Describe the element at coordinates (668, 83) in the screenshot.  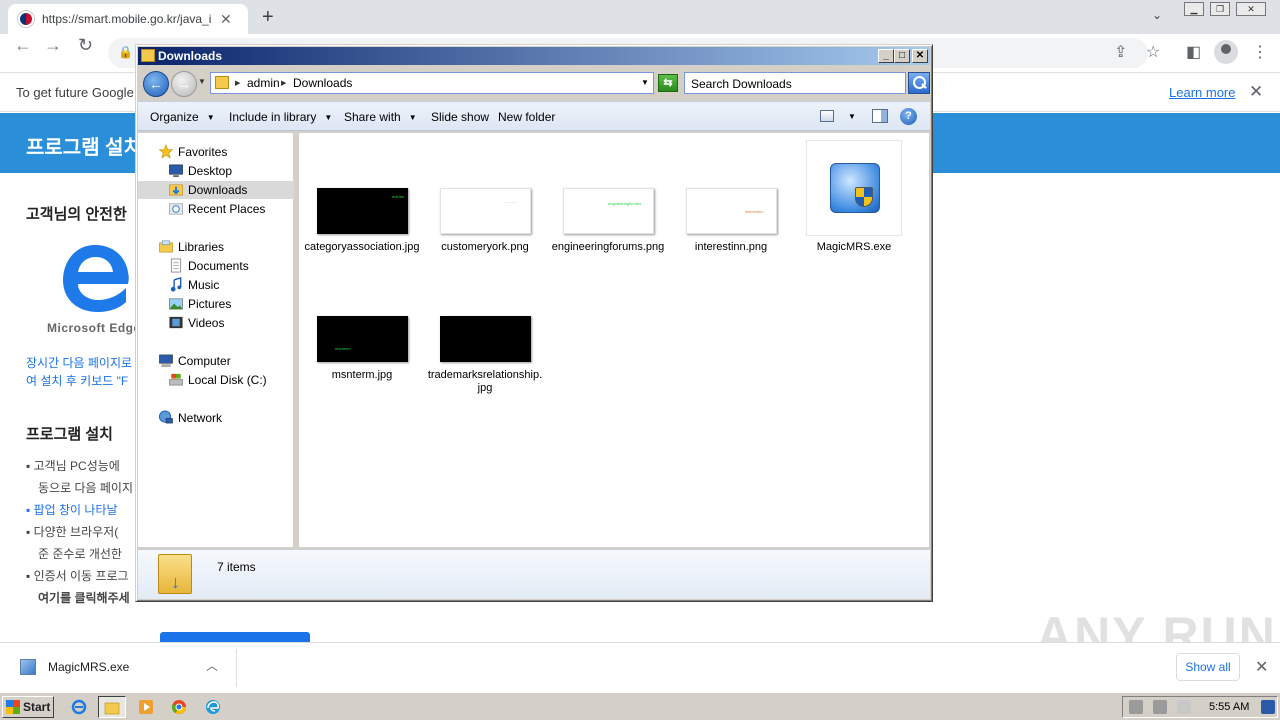
I see `refresh-button: ⇆` at that location.